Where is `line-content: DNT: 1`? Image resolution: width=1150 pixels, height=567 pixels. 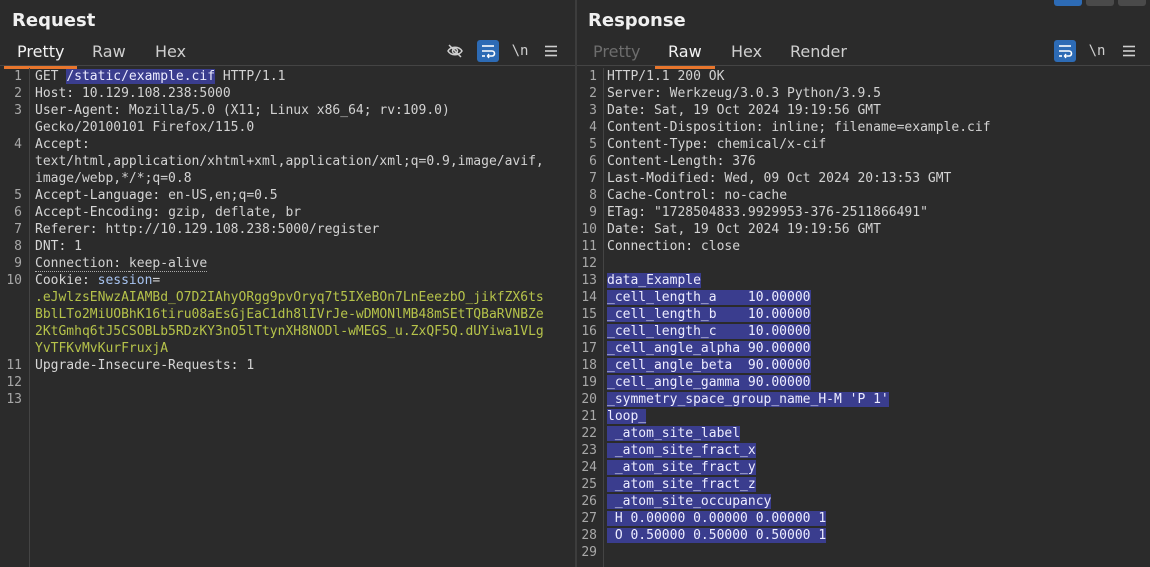 line-content: DNT: 1 is located at coordinates (58, 246).